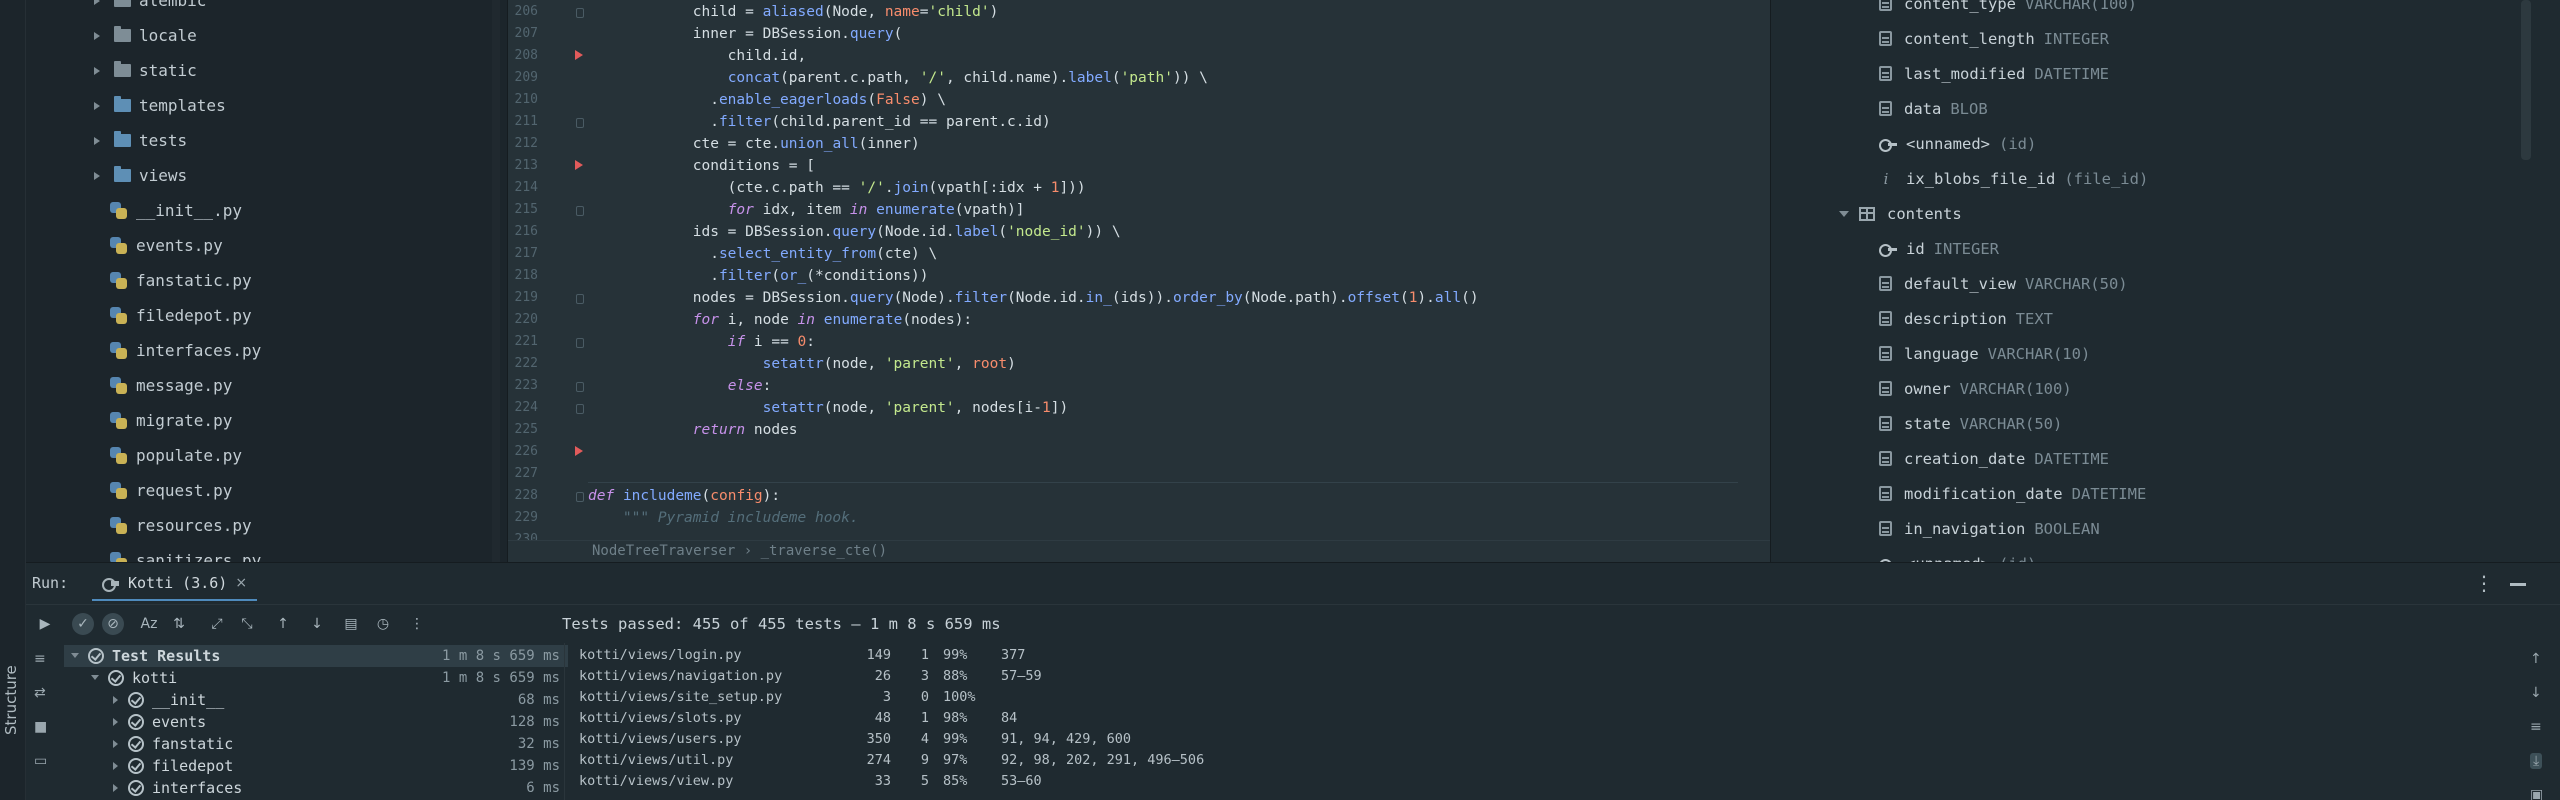  I want to click on tree-folder: templates, so click(159, 105).